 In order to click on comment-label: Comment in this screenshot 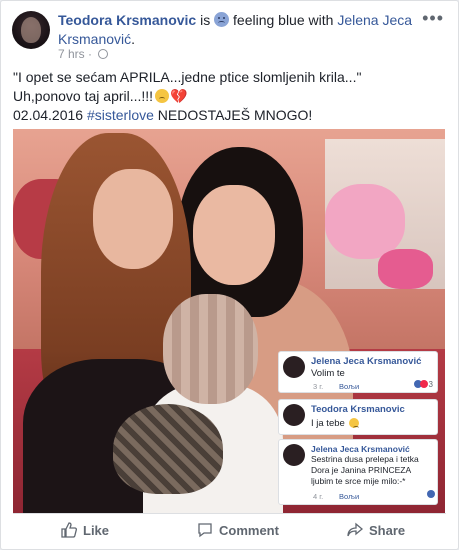, I will do `click(249, 530)`.